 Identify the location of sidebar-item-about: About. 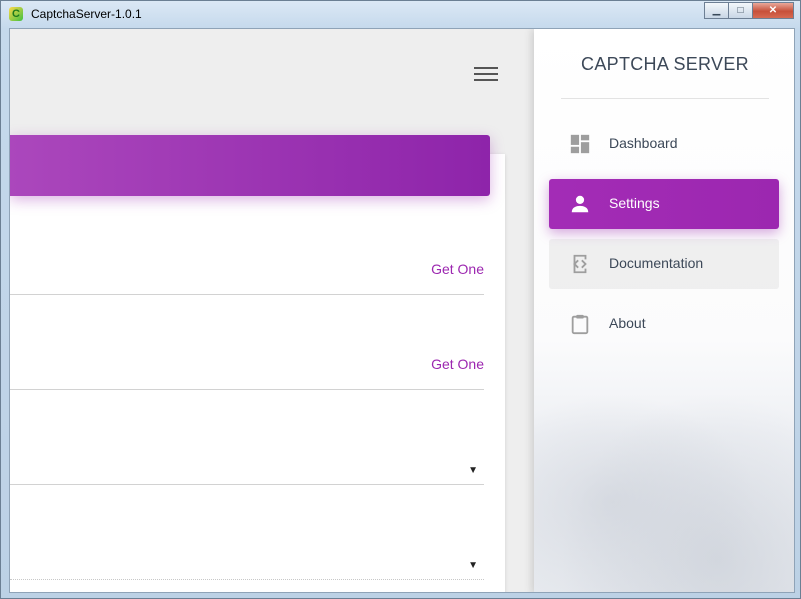
(664, 324).